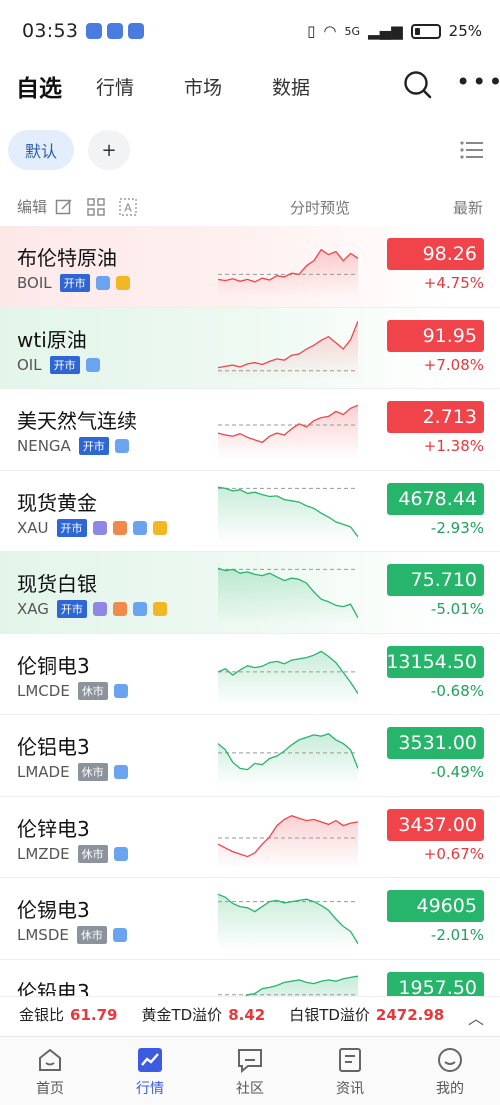  What do you see at coordinates (41, 150) in the screenshot?
I see `group-chip-default: 默认` at bounding box center [41, 150].